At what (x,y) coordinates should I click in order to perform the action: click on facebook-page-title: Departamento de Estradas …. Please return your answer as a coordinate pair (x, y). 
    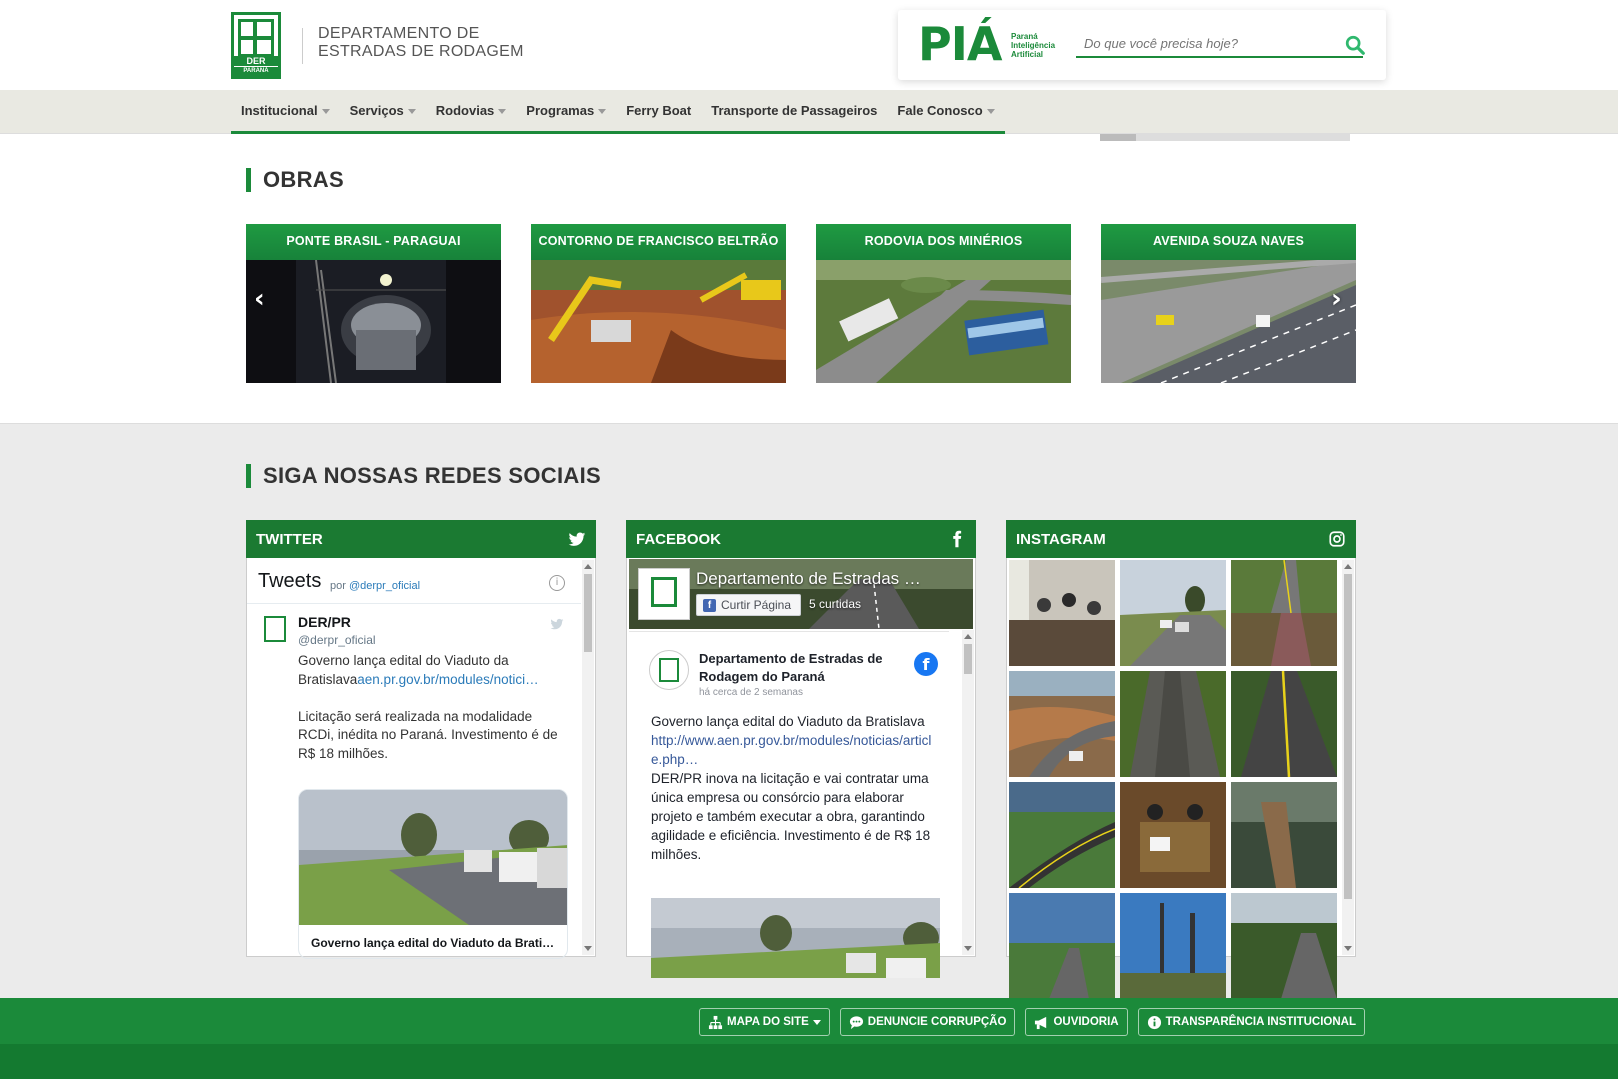
    Looking at the image, I should click on (808, 579).